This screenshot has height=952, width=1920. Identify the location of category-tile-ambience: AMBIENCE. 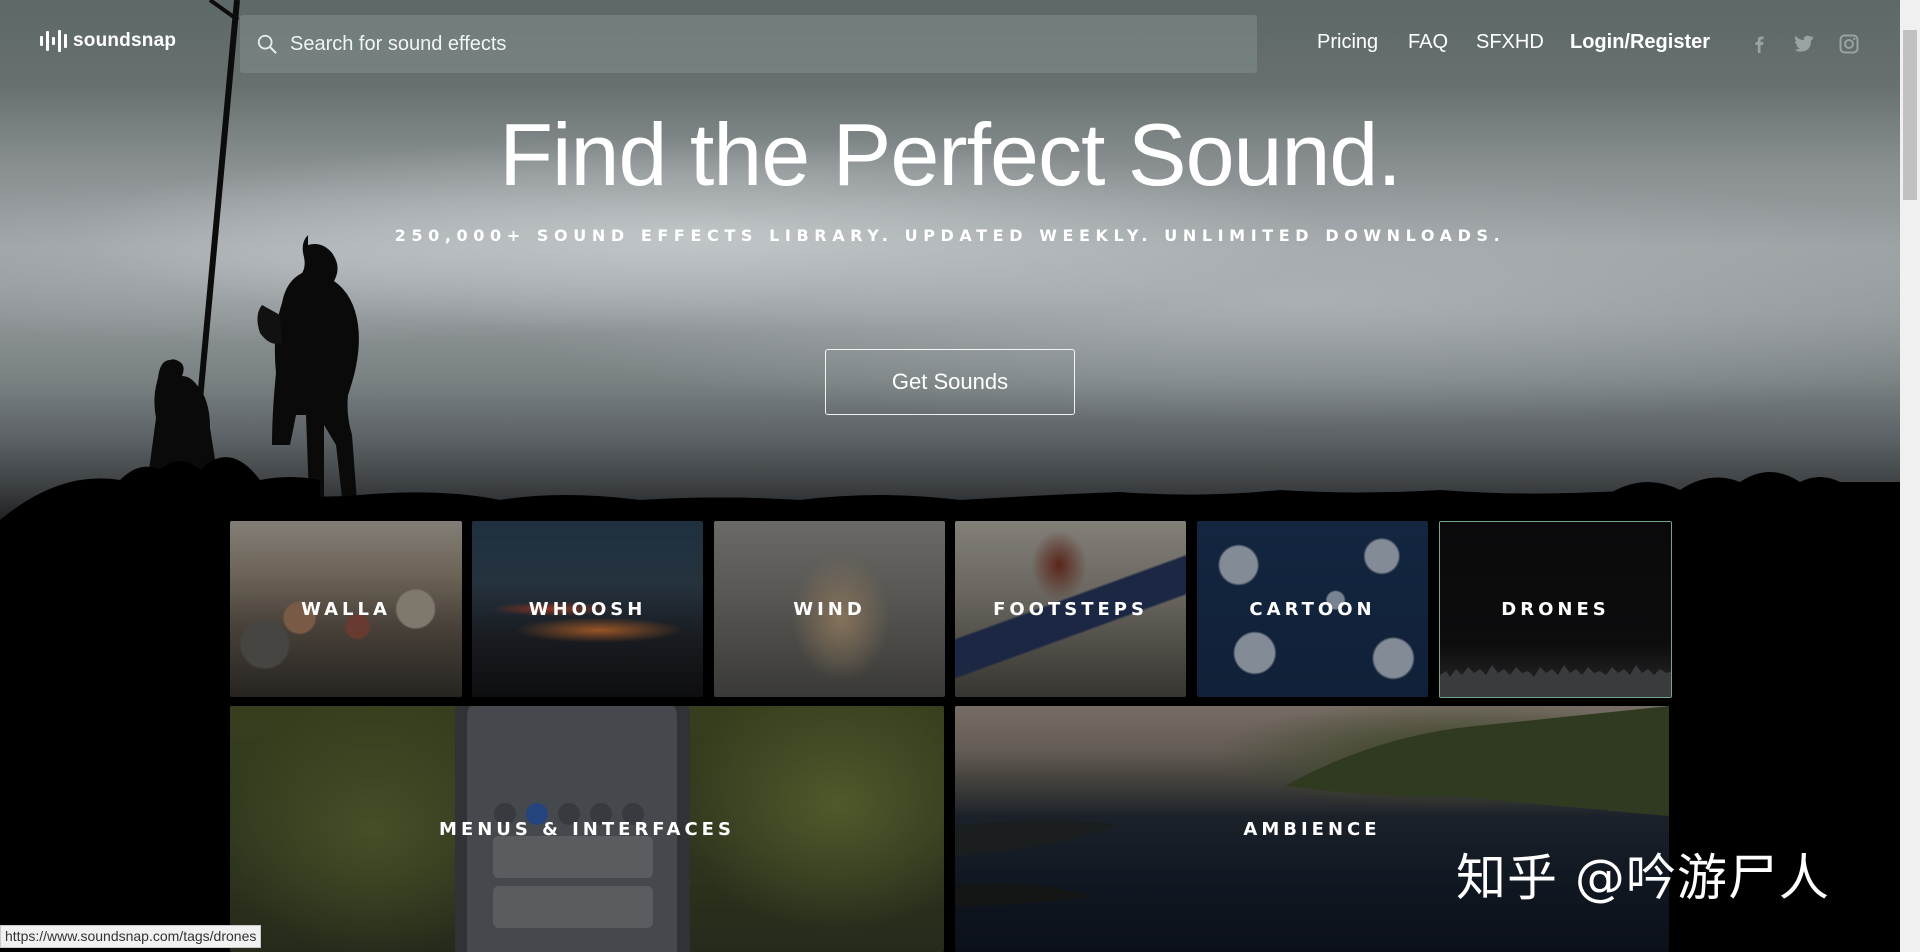
(1312, 829).